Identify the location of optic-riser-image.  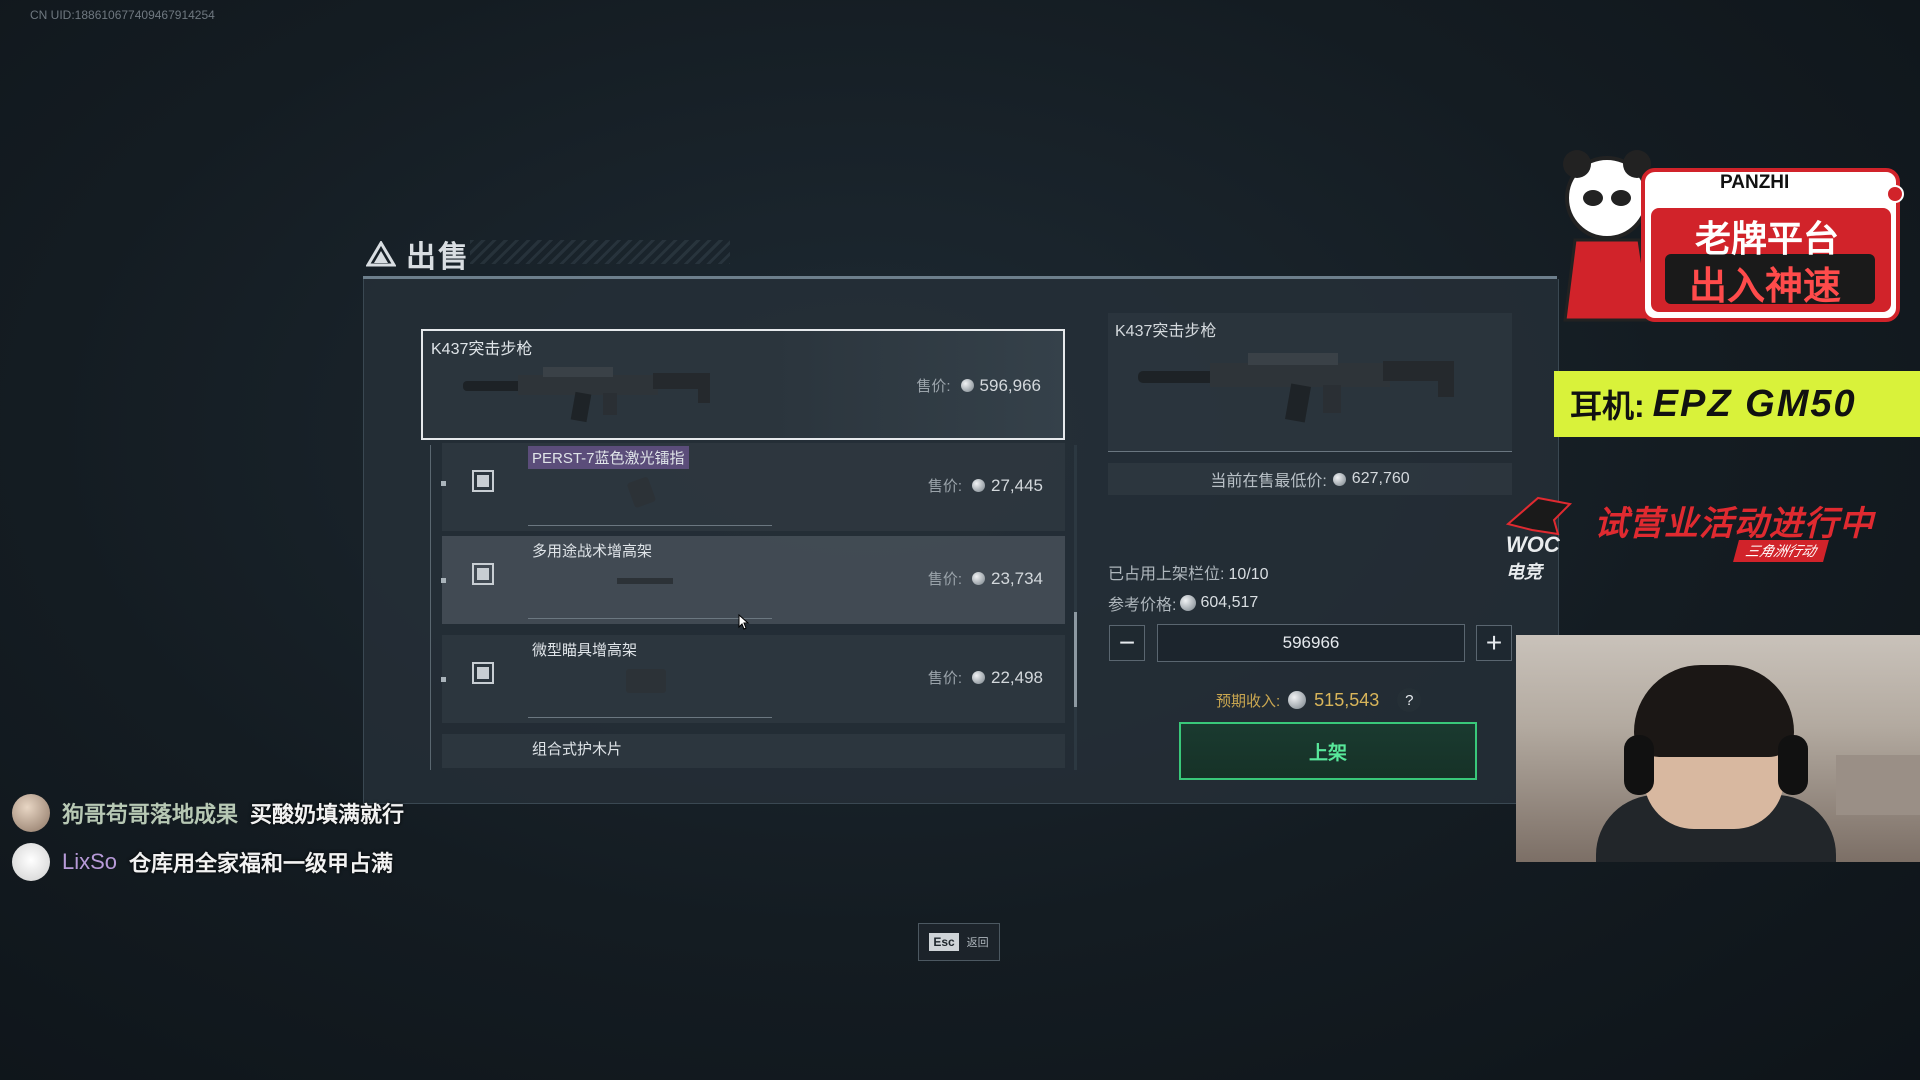
(646, 681).